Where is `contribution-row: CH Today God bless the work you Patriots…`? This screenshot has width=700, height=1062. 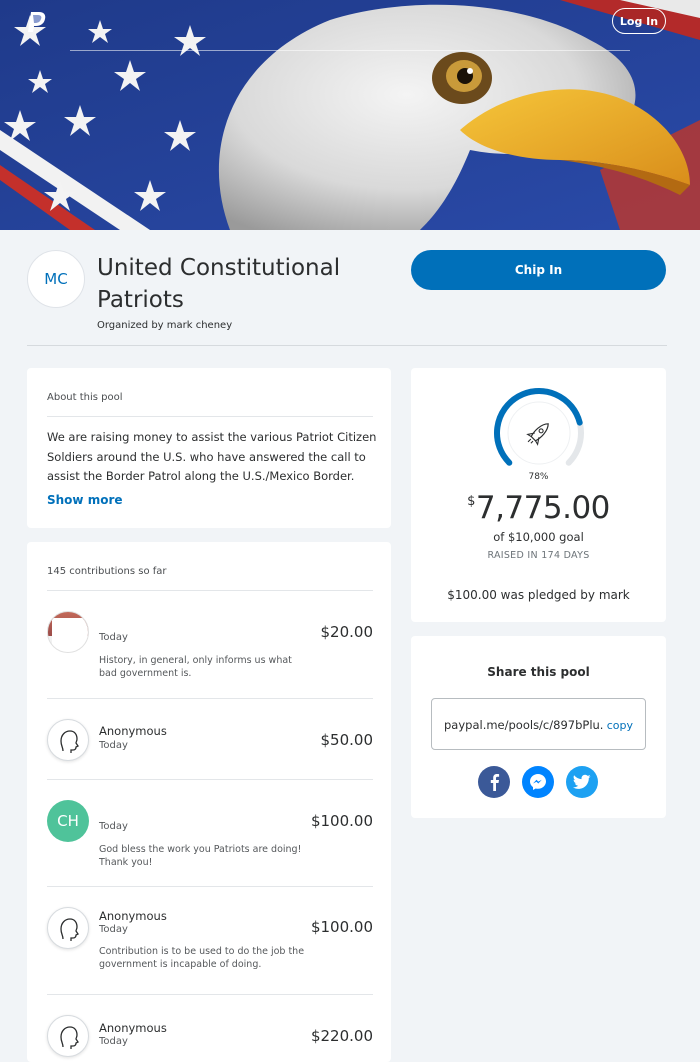
contribution-row: CH Today God bless the work you Patriots… is located at coordinates (210, 833).